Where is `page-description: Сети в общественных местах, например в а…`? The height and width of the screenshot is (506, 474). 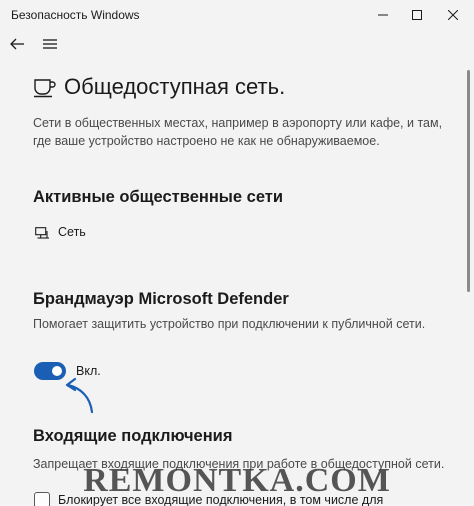 page-description: Сети в общественных местах, например в а… is located at coordinates (238, 132).